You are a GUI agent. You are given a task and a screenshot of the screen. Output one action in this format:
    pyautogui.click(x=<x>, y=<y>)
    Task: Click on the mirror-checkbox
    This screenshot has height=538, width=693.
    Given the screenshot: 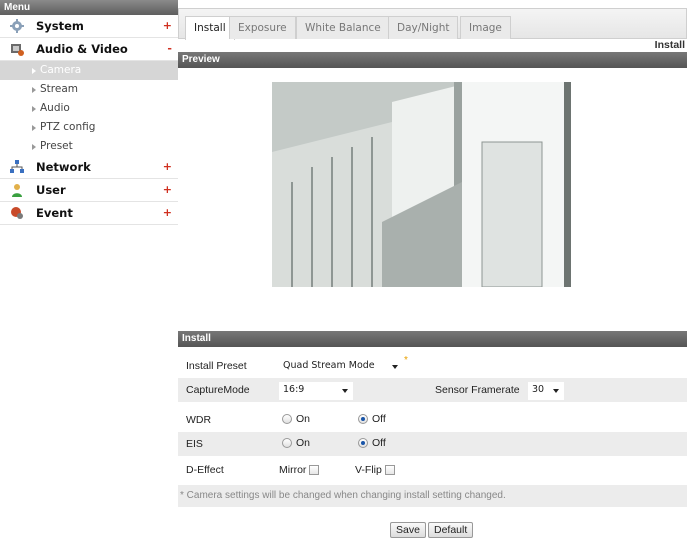 What is the action you would take?
    pyautogui.click(x=314, y=470)
    